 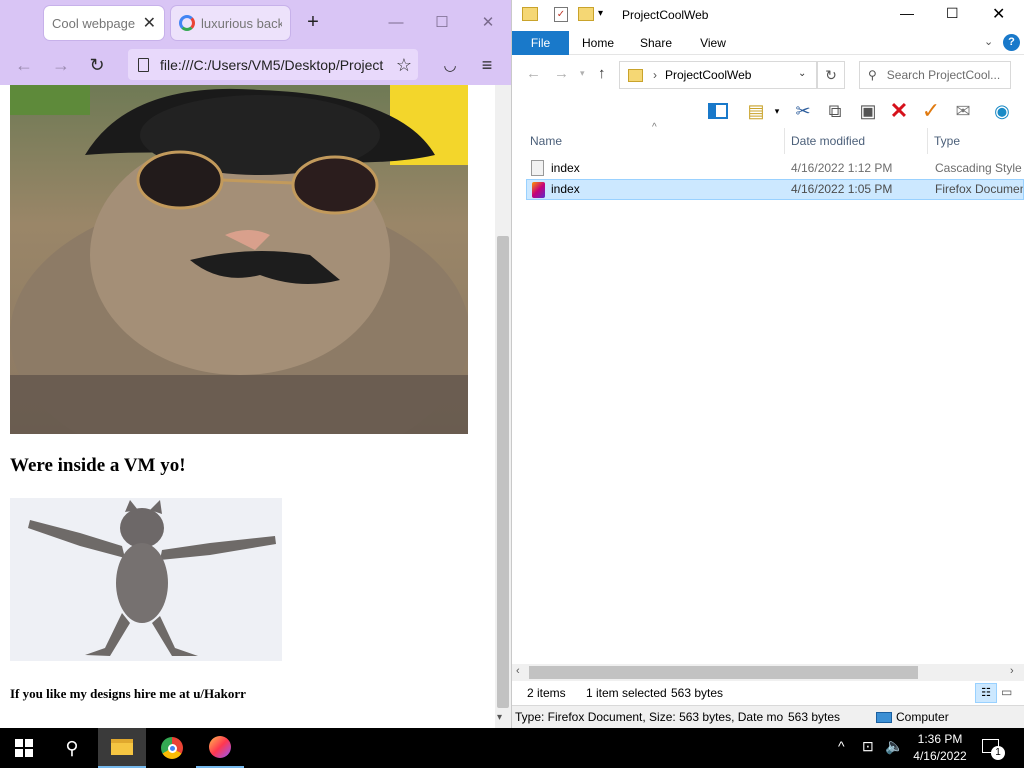 I want to click on expand-ribbon-icon: ⌄, so click(x=988, y=41).